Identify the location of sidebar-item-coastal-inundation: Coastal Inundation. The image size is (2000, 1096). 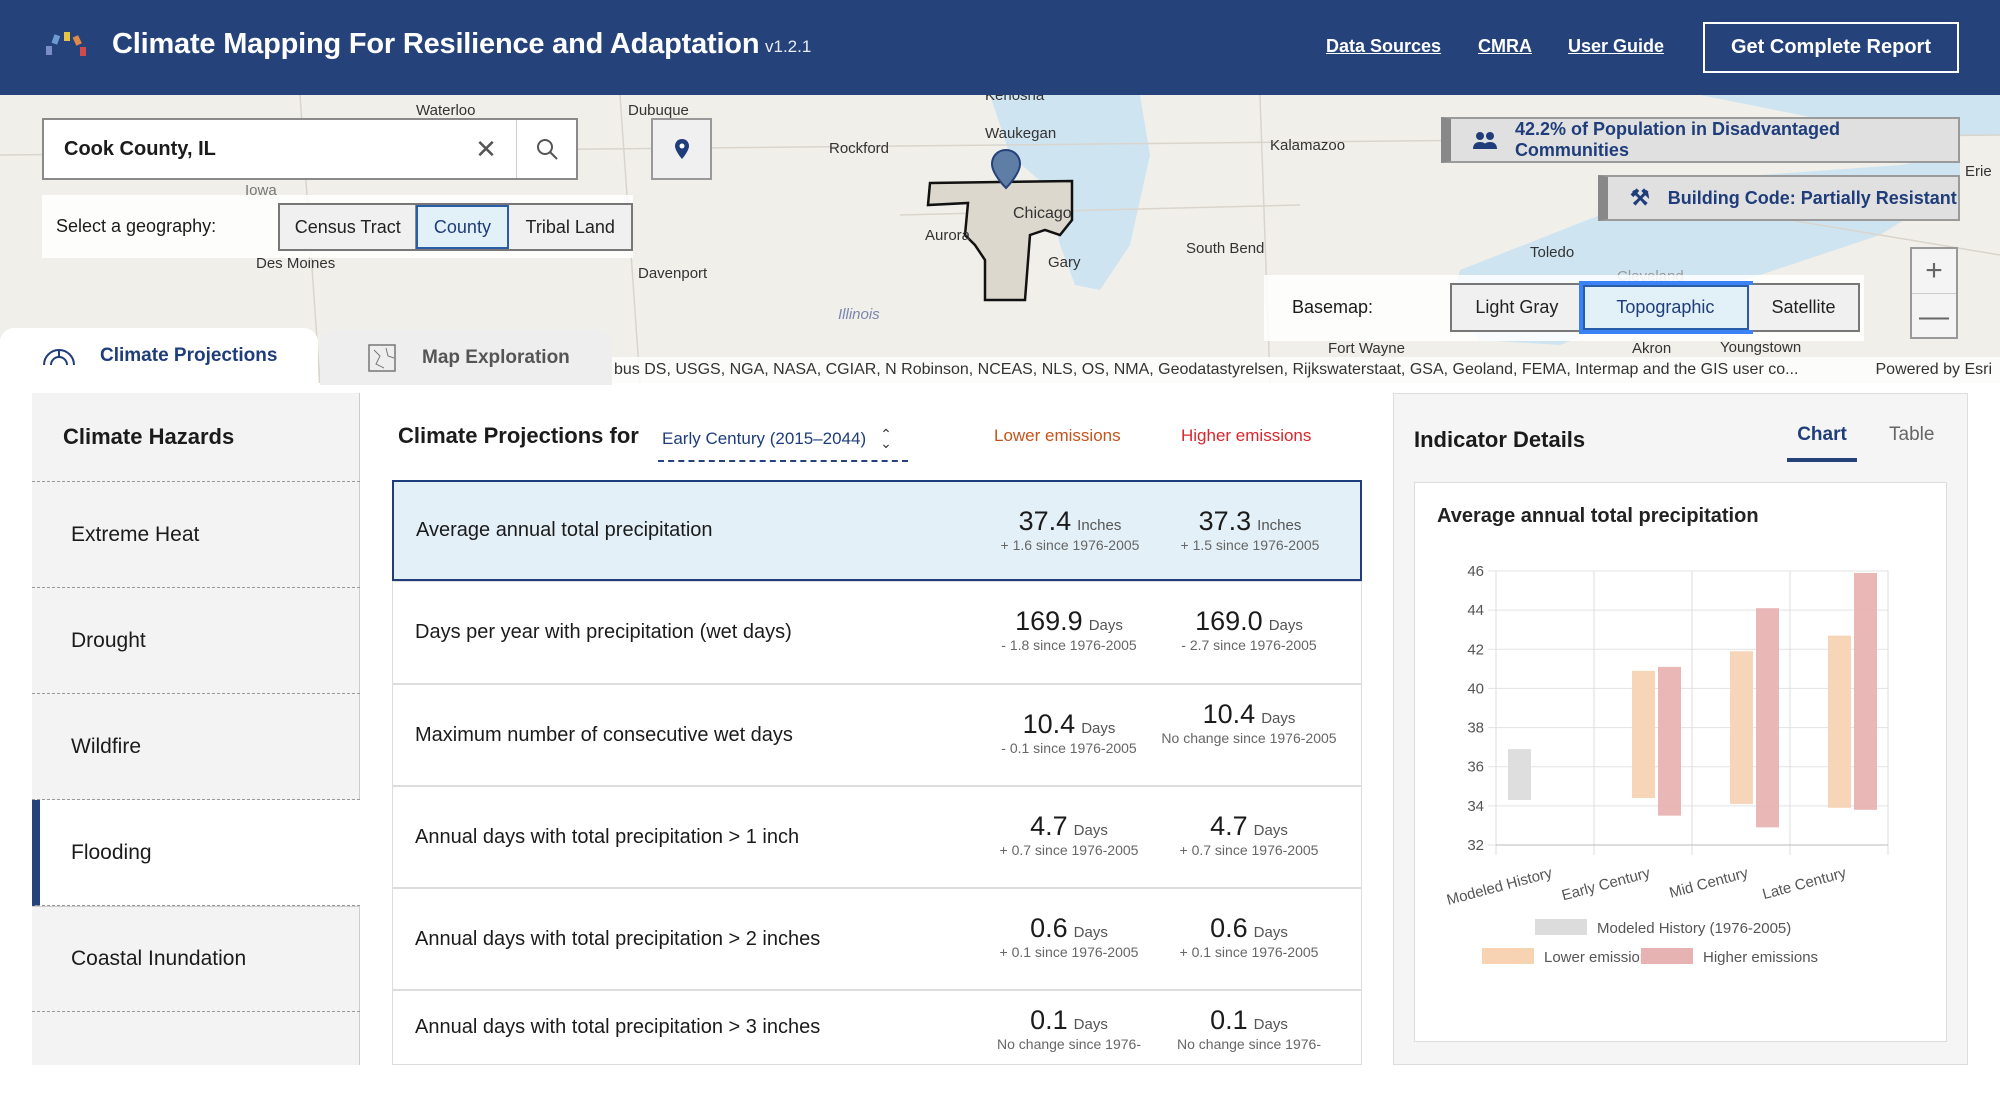
(196, 959).